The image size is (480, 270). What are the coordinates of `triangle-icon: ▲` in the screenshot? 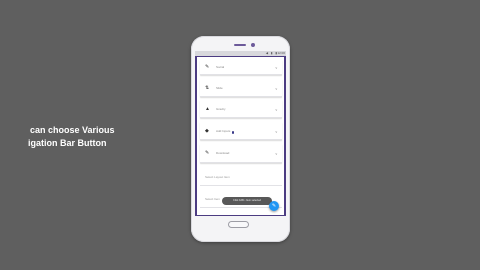 It's located at (207, 108).